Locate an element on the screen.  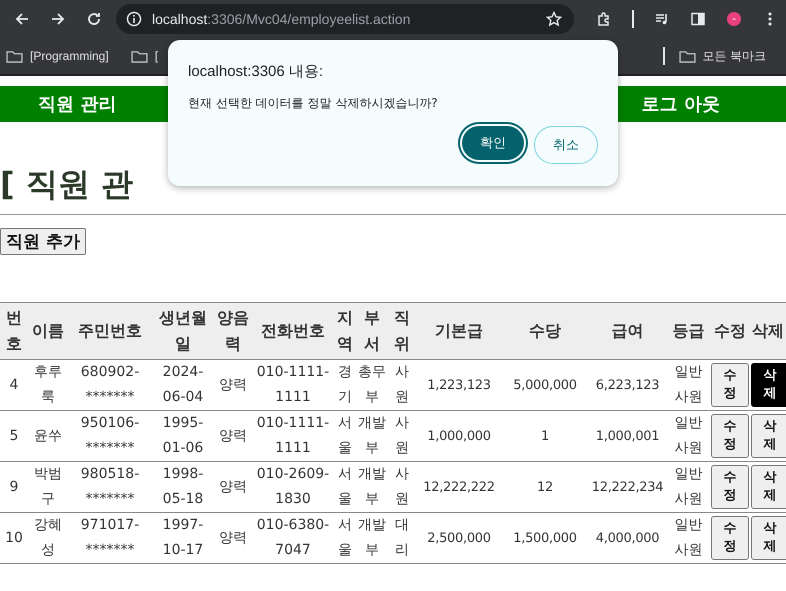
table-cell: 6,223,123 is located at coordinates (627, 385).